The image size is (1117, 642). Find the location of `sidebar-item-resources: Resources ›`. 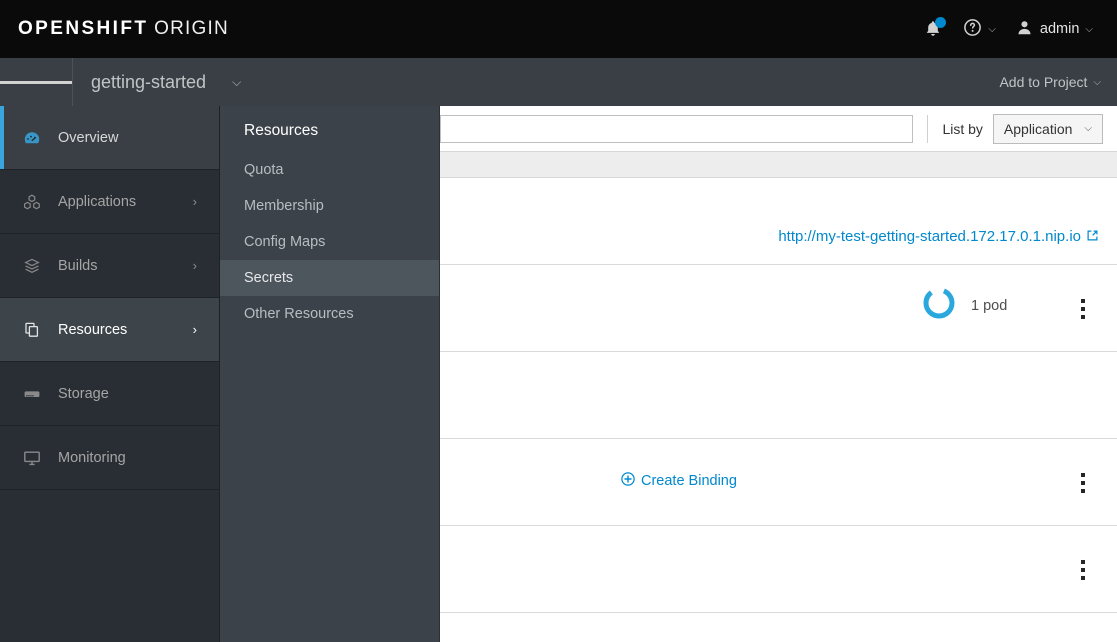

sidebar-item-resources: Resources › is located at coordinates (109, 330).